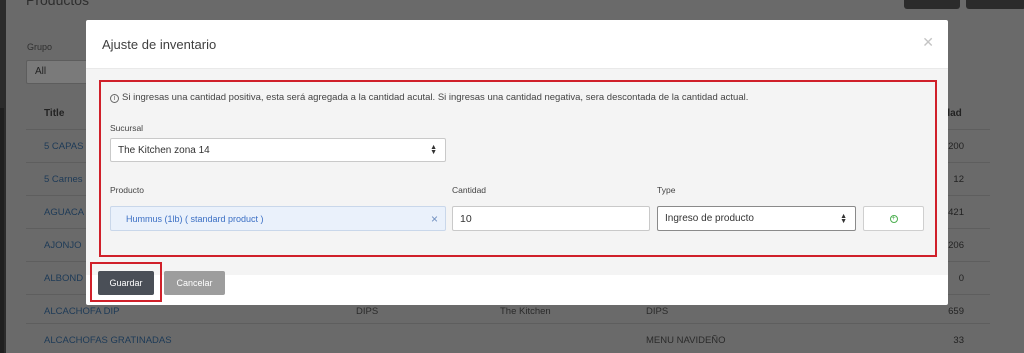 Image resolution: width=1024 pixels, height=353 pixels. I want to click on row-quantity: 33, so click(958, 340).